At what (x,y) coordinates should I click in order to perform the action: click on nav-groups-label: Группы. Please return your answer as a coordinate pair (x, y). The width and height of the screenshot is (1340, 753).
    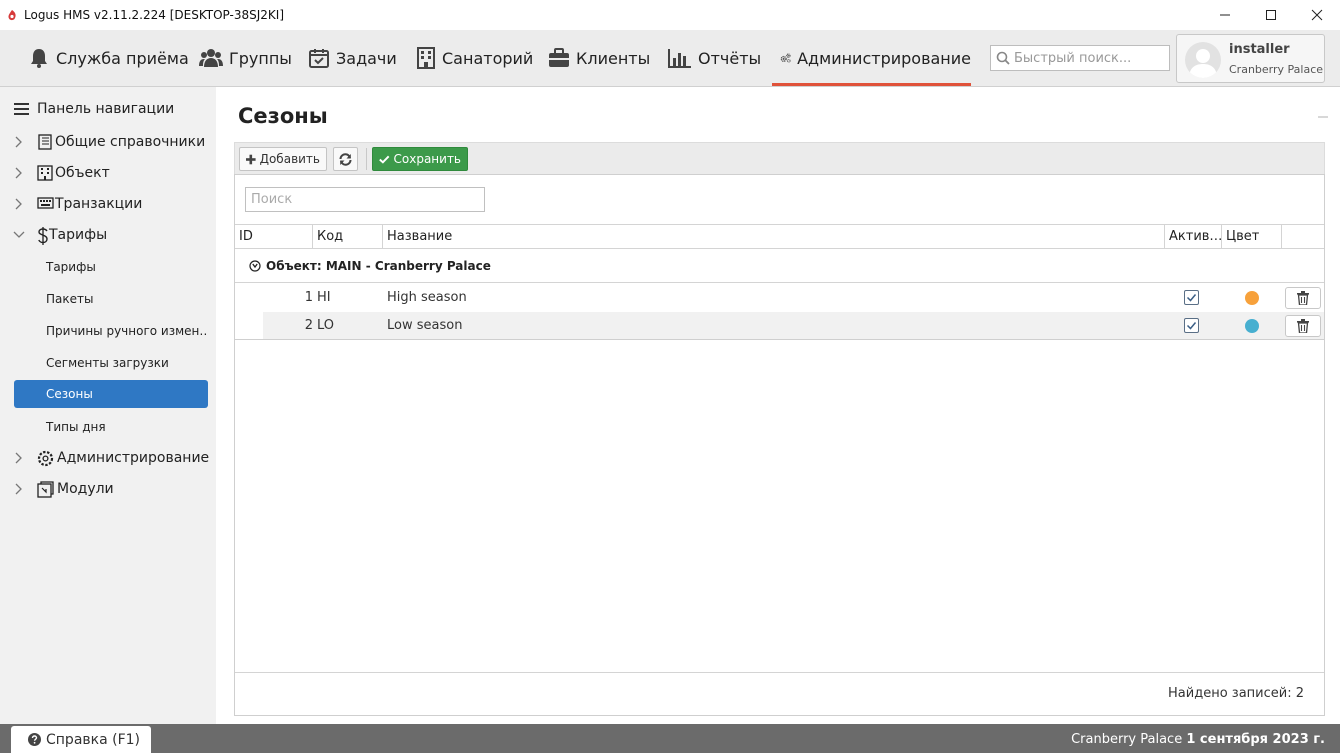
    Looking at the image, I should click on (260, 58).